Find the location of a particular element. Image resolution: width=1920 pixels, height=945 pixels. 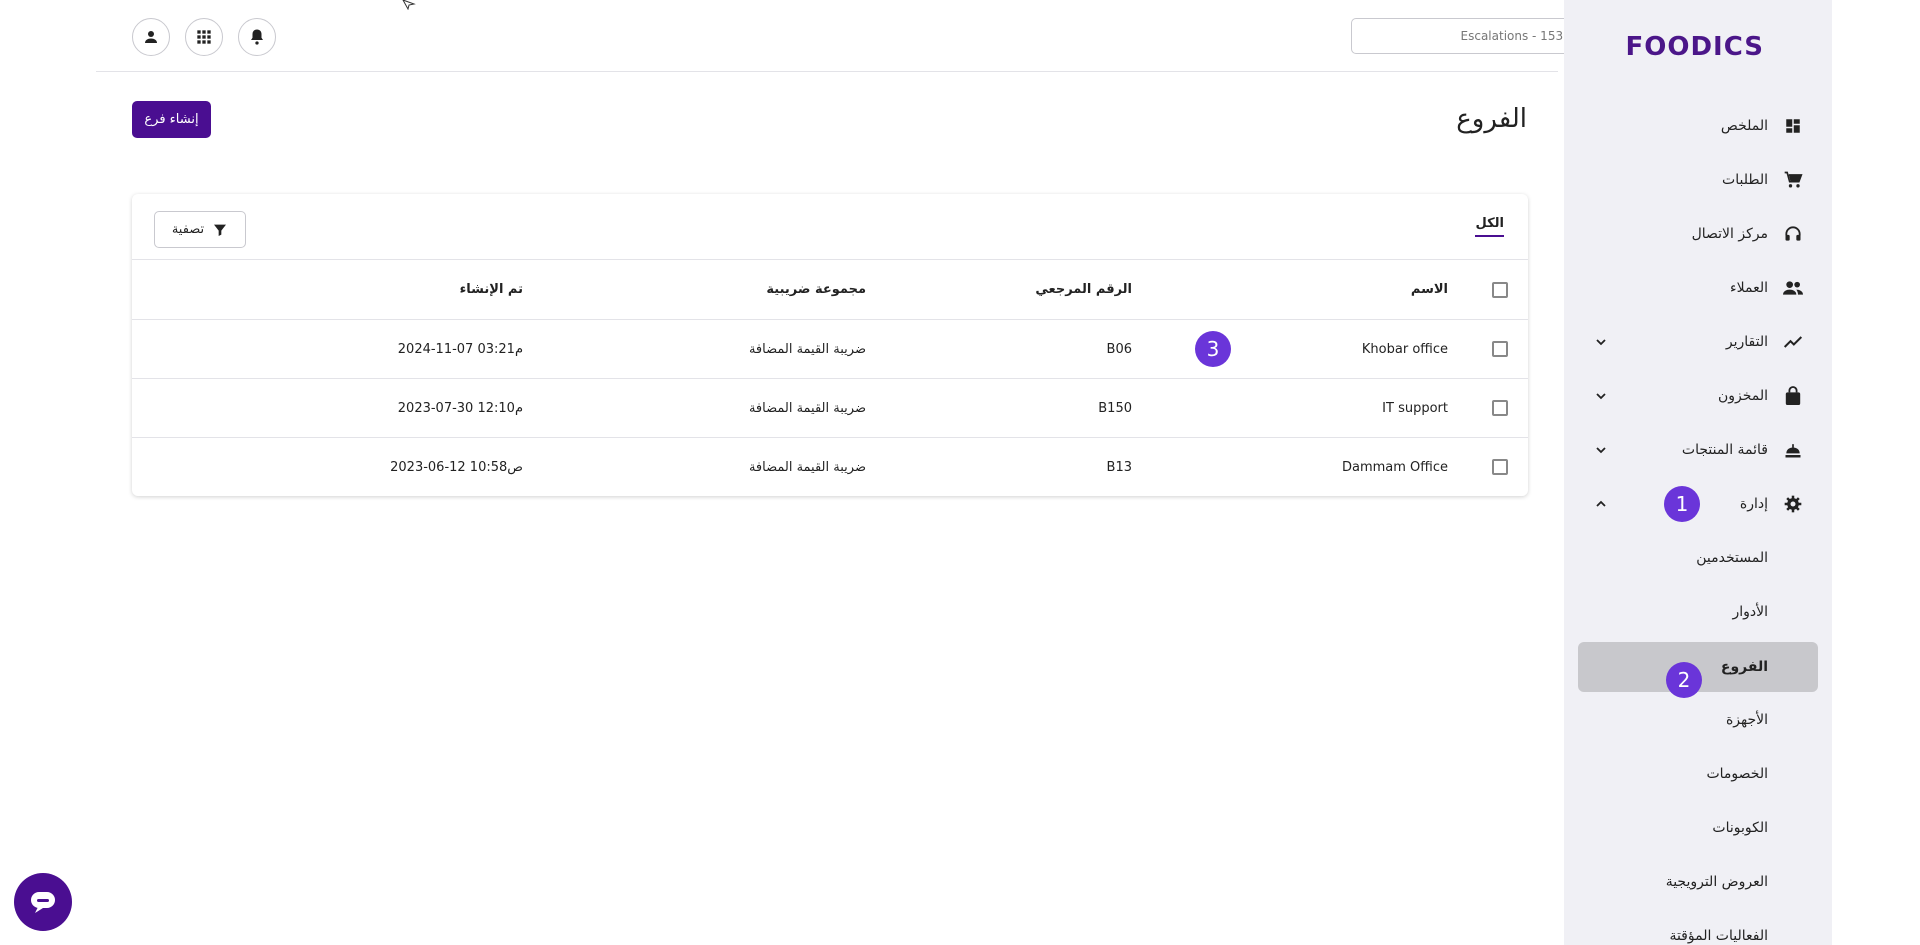

sidebar-item-users: المستخدمين is located at coordinates (1698, 558).